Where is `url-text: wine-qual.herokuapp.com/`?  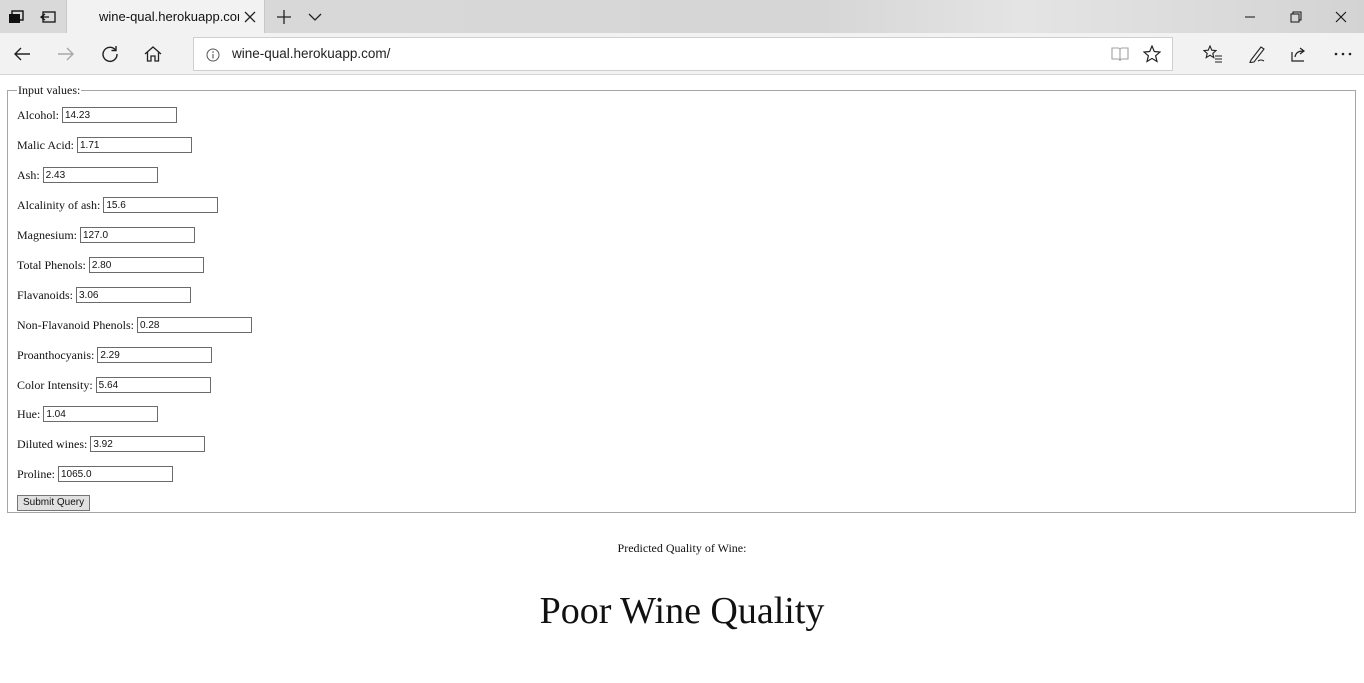 url-text: wine-qual.herokuapp.com/ is located at coordinates (311, 53).